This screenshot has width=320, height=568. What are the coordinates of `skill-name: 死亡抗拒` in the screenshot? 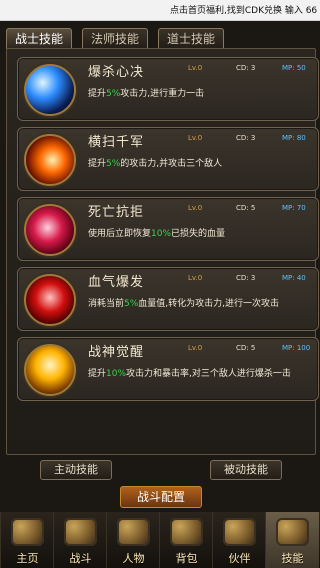 It's located at (116, 212).